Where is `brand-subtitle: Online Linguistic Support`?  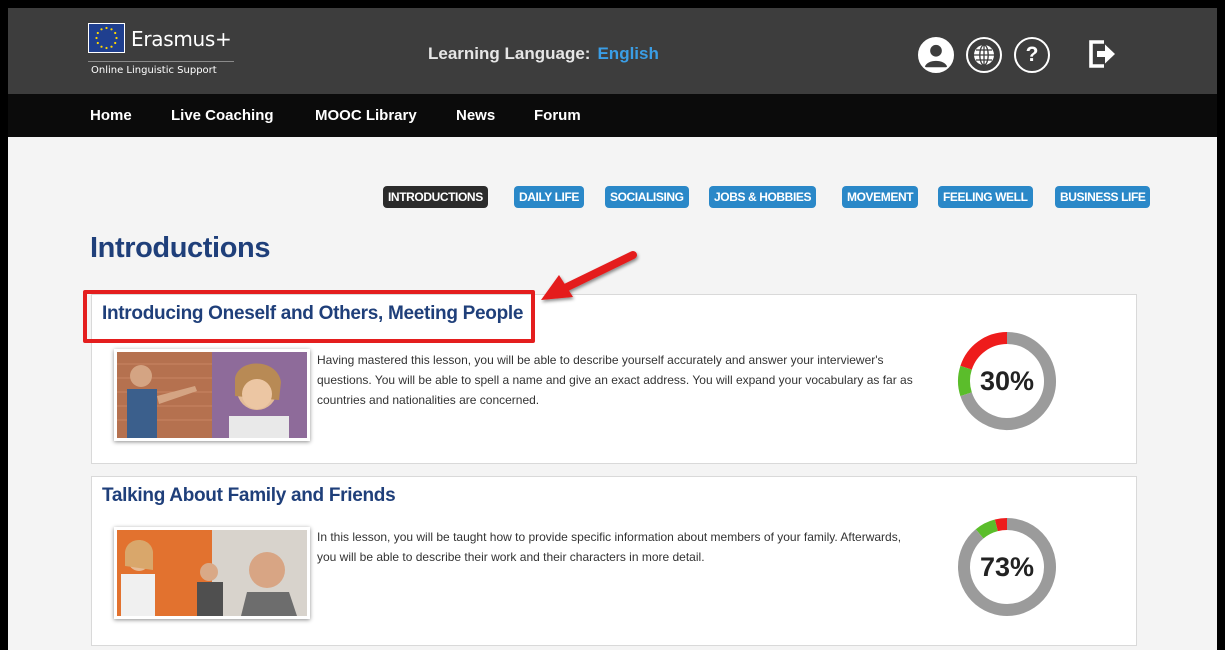
brand-subtitle: Online Linguistic Support is located at coordinates (154, 70).